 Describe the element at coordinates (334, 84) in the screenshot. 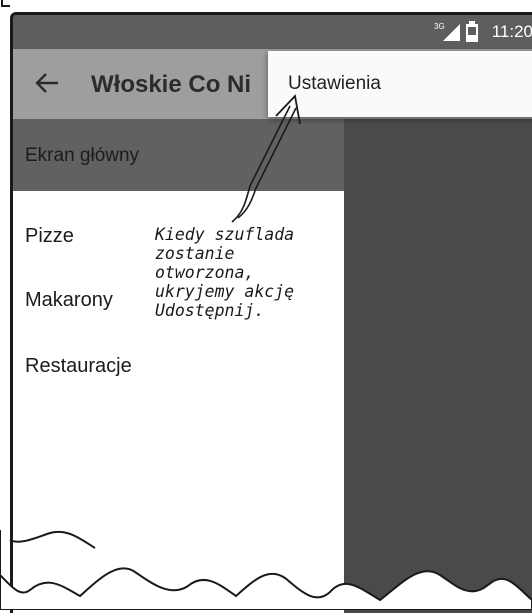

I see `menu-item-settings: Ustawienia` at that location.